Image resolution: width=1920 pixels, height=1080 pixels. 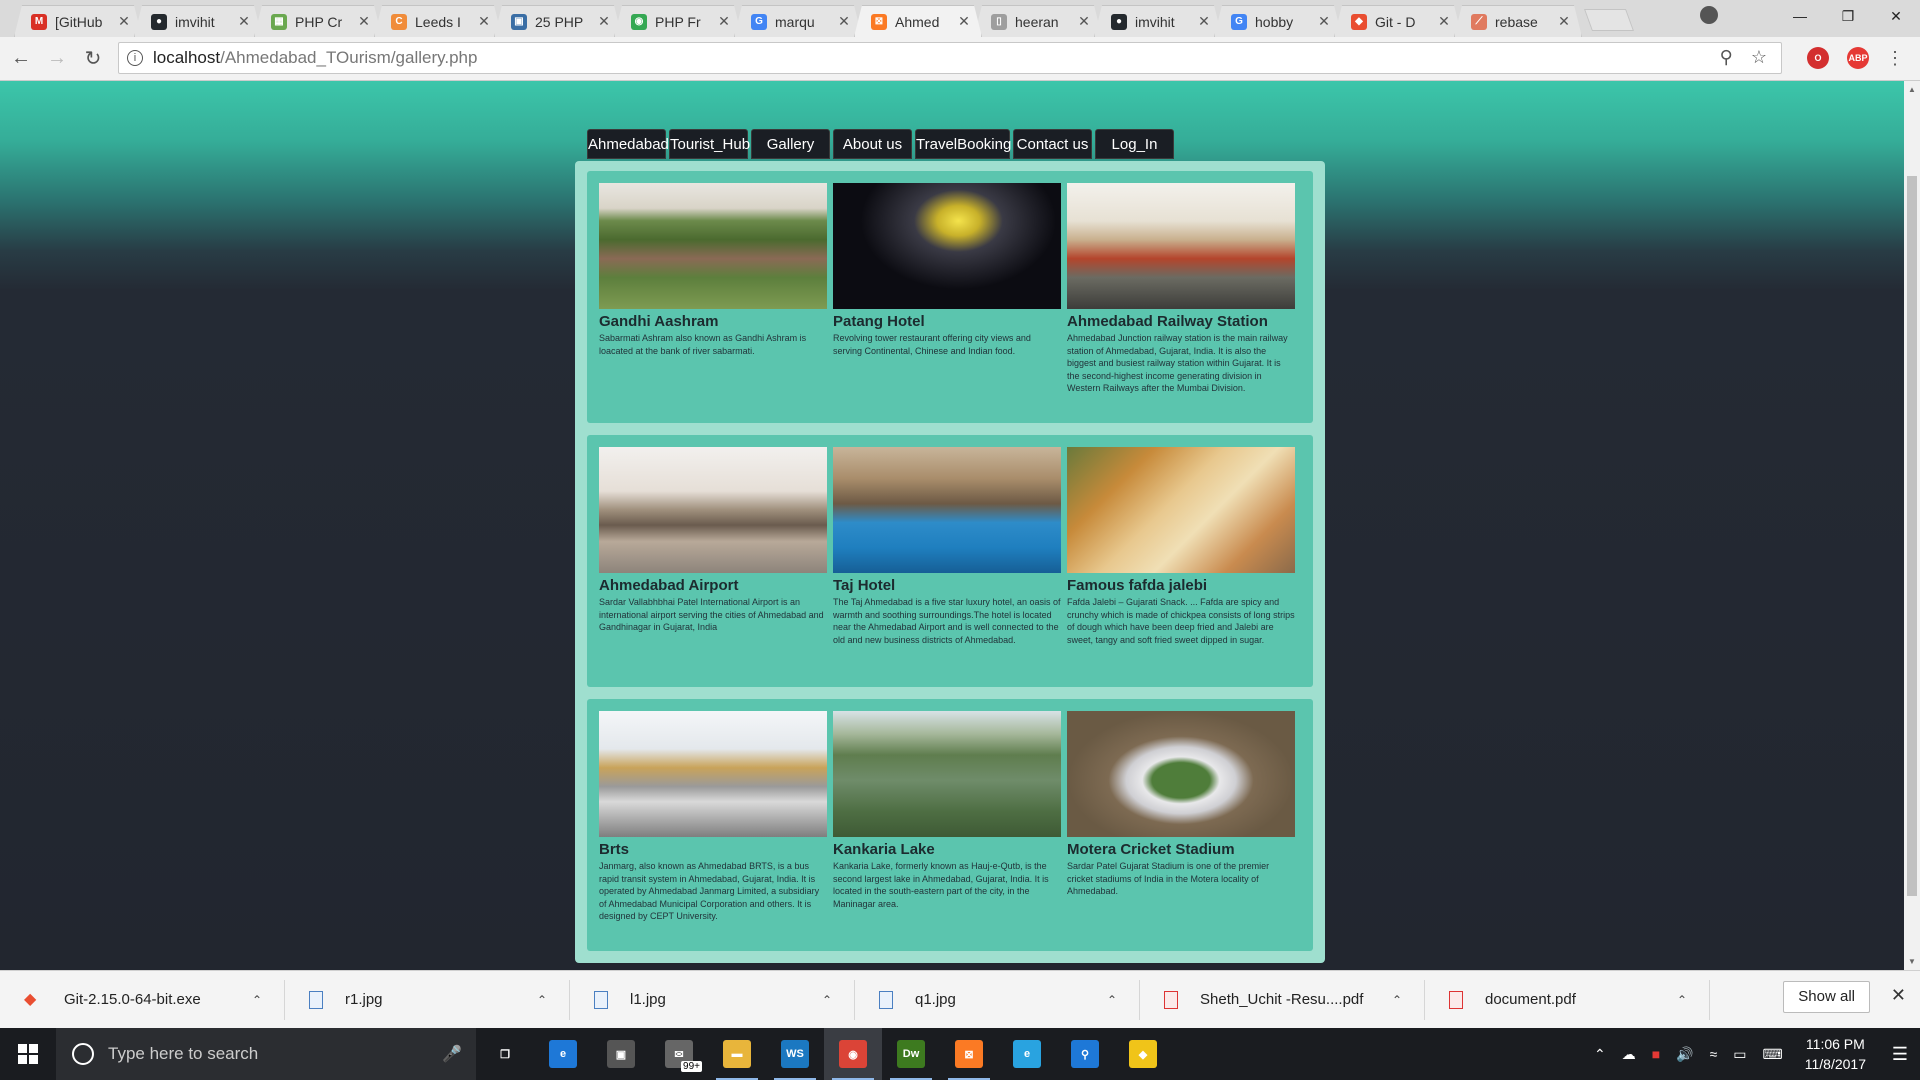 I want to click on new-tab-button, so click(x=1609, y=20).